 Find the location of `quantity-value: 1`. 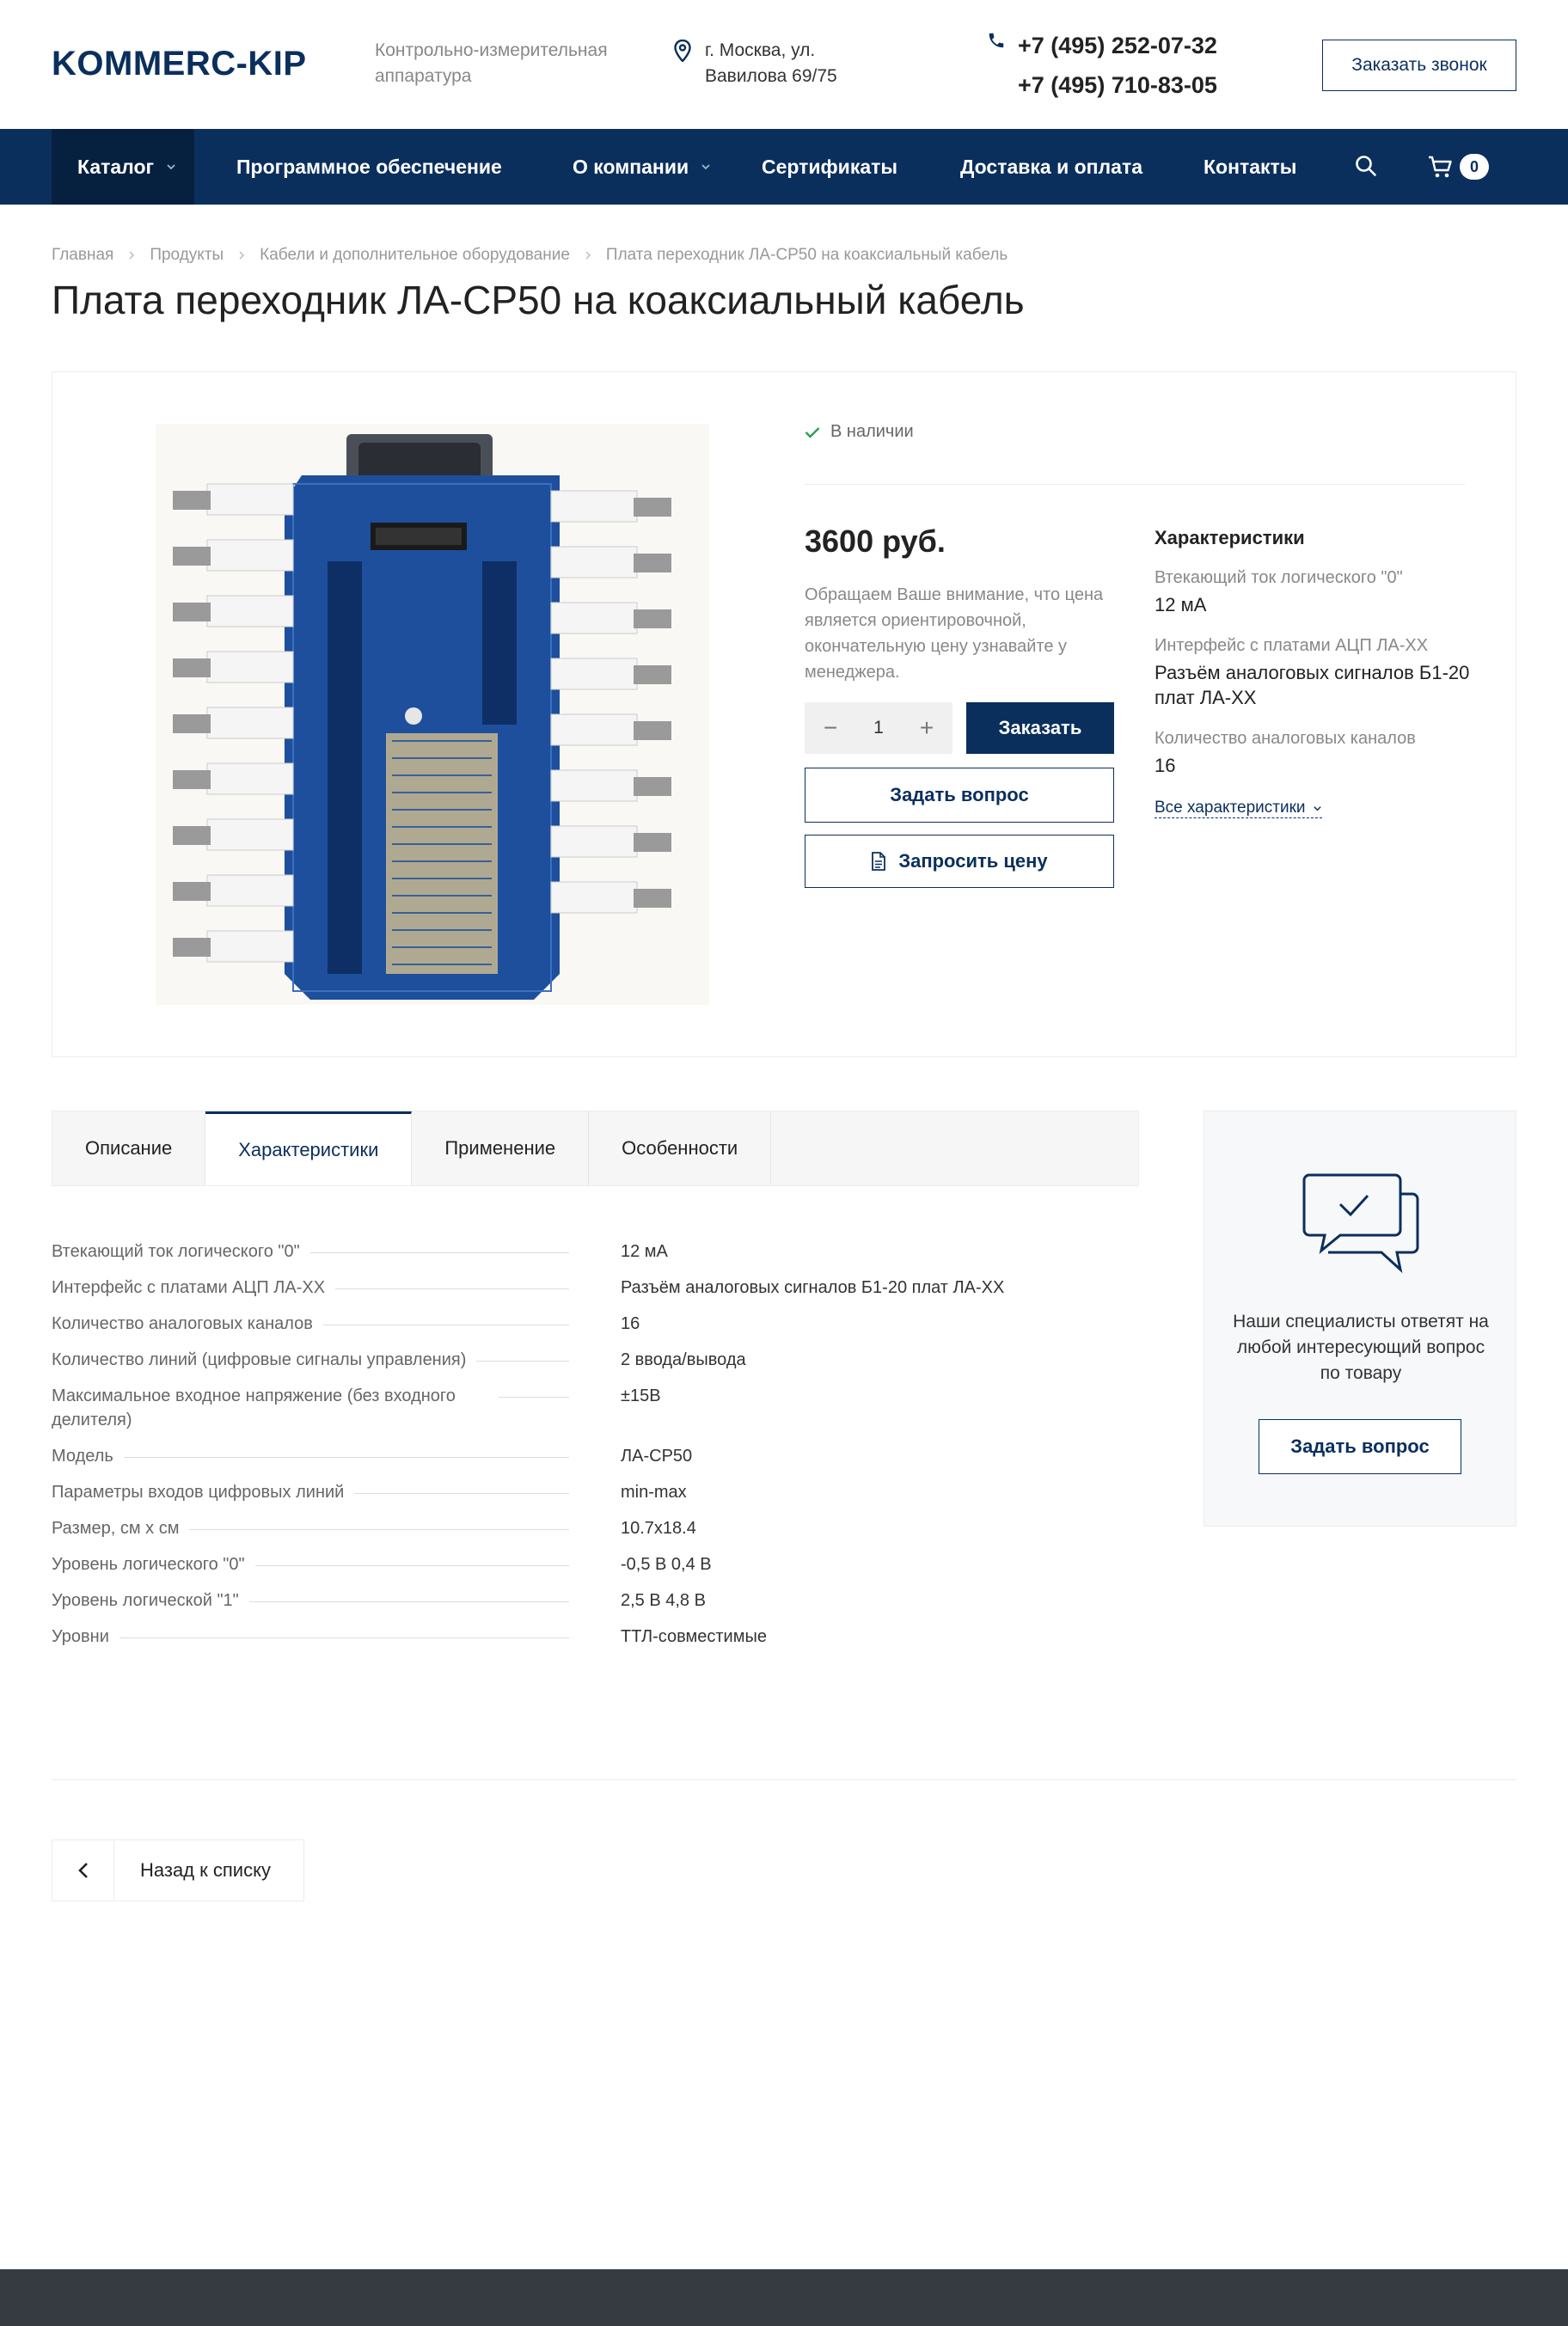

quantity-value: 1 is located at coordinates (878, 728).